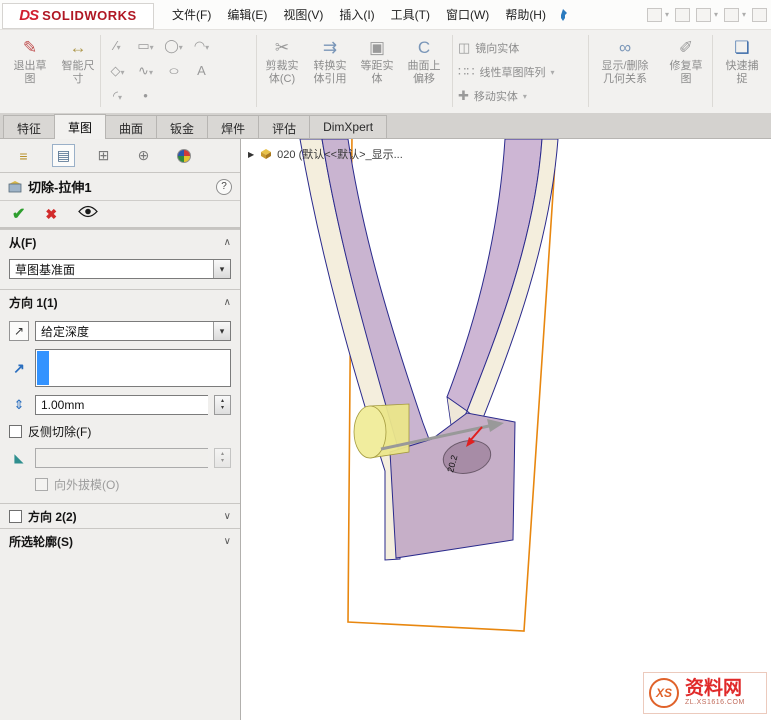  What do you see at coordinates (145, 71) in the screenshot?
I see `spline-tool-button: ∿▾` at bounding box center [145, 71].